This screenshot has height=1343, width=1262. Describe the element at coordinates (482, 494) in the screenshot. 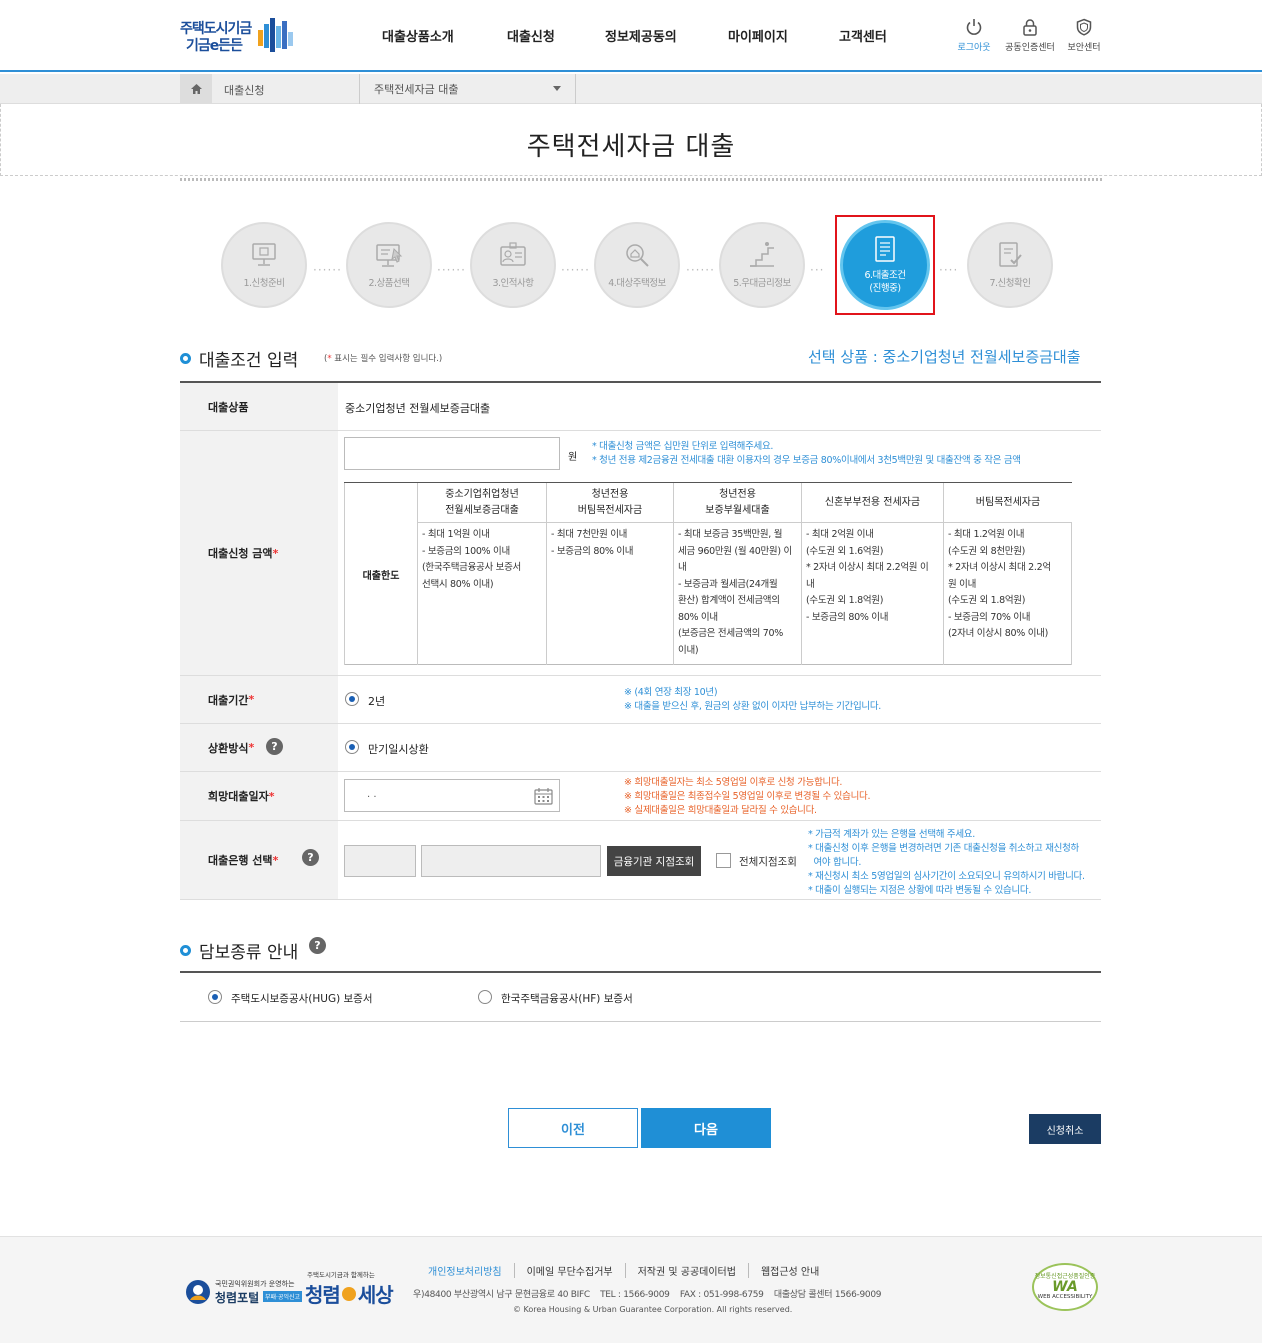

I see `limit-header-1-line1: 중소기업취업청년` at that location.